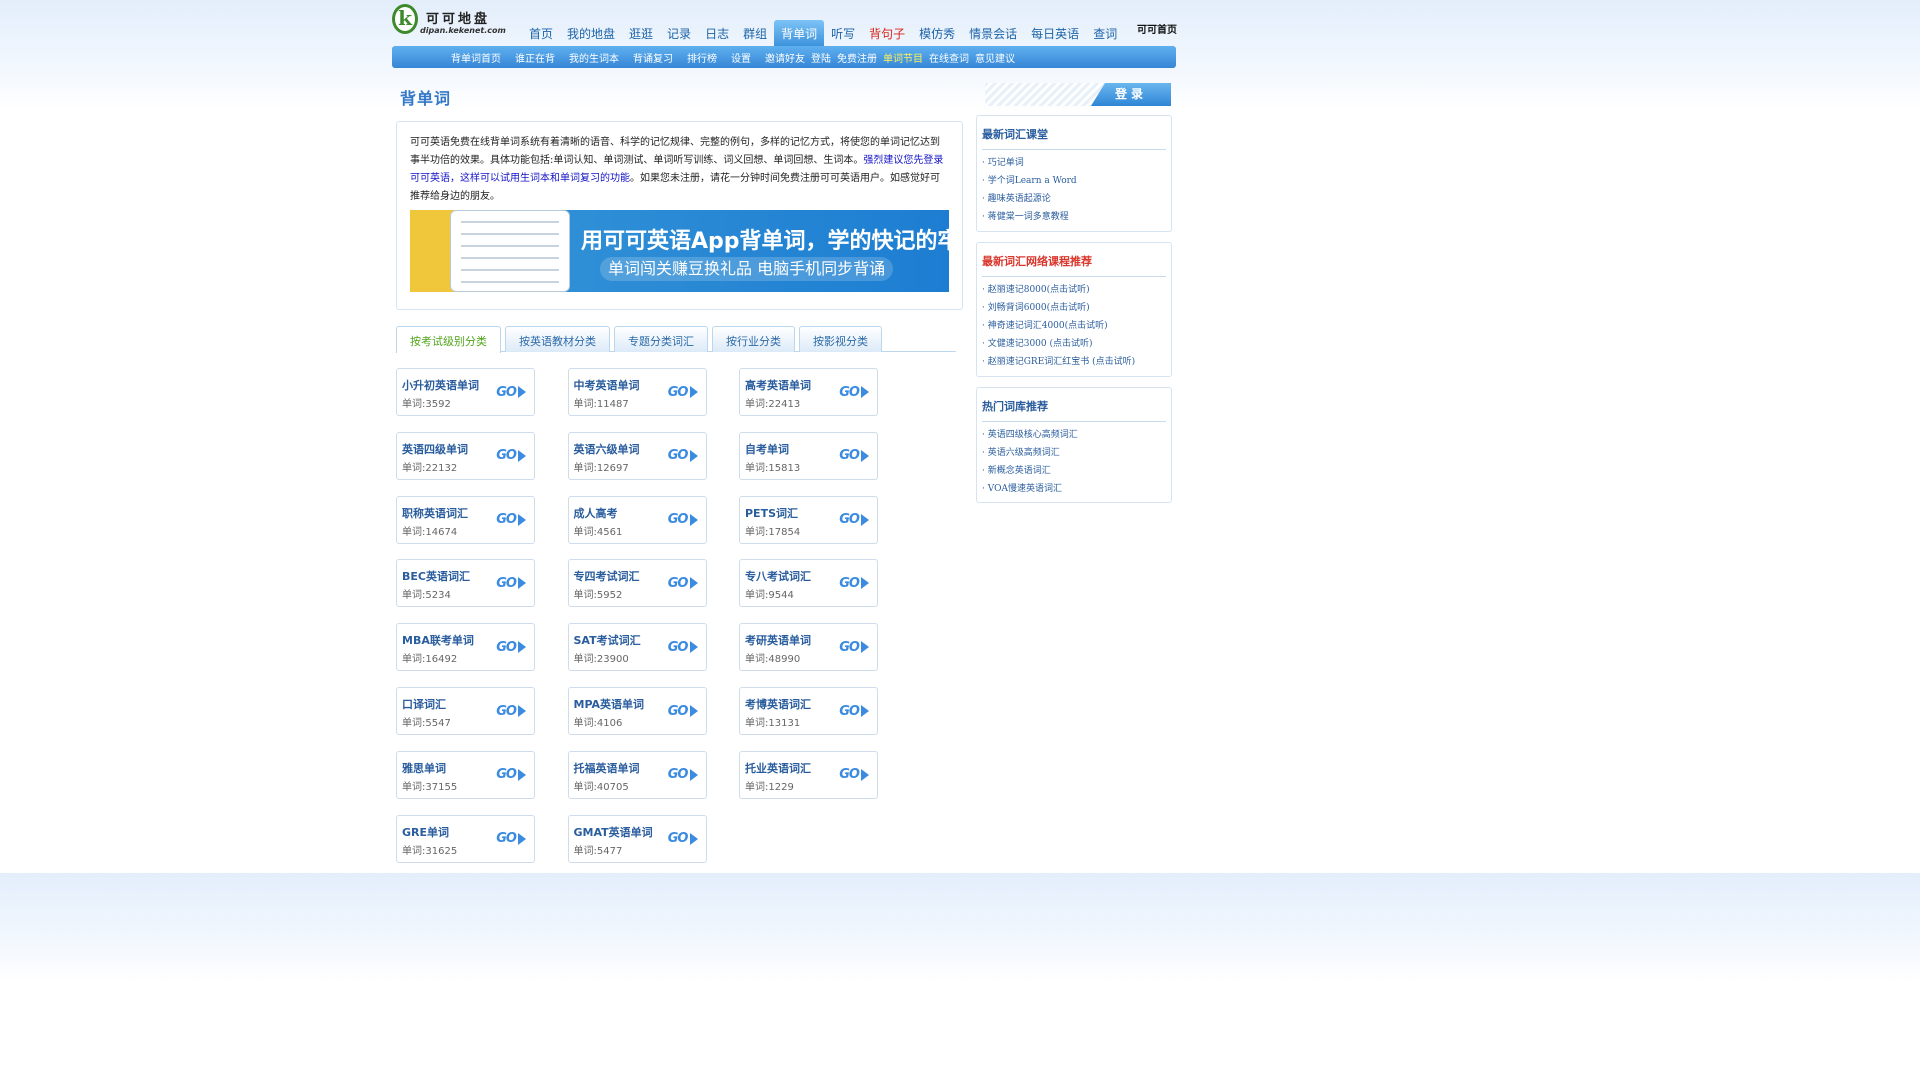  I want to click on topnav-item: 日志, so click(717, 33).